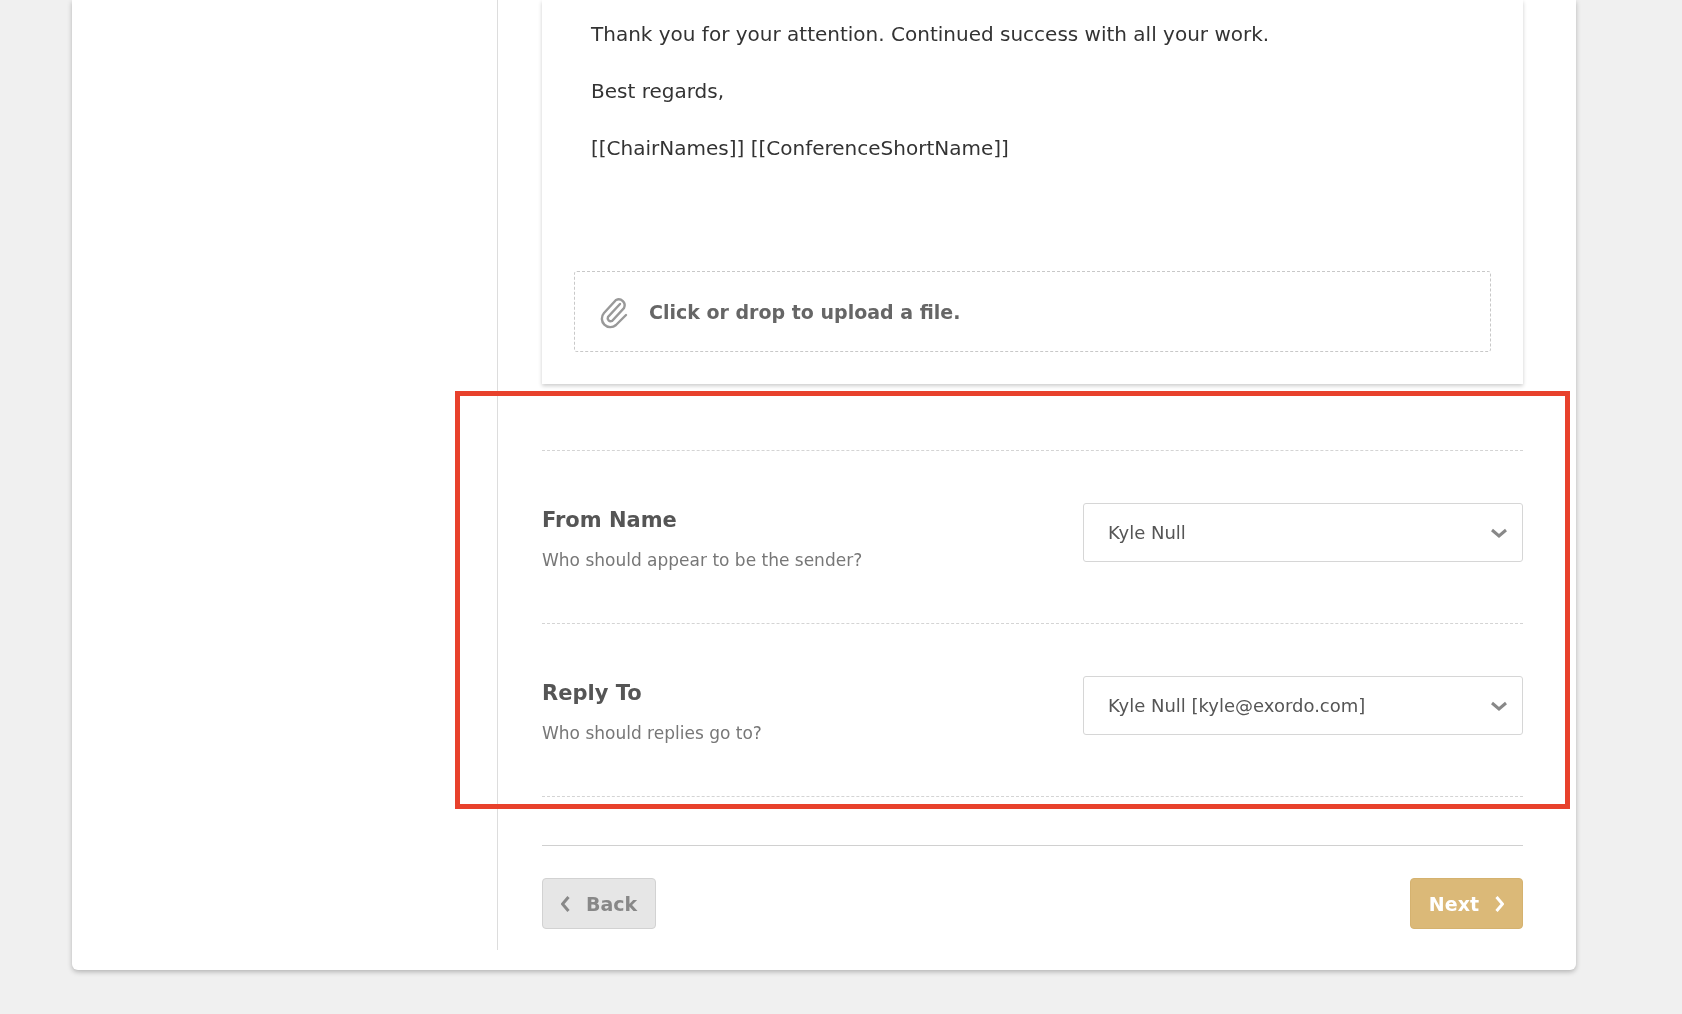 The height and width of the screenshot is (1014, 1682). What do you see at coordinates (805, 311) in the screenshot?
I see `upload-prompt: Click or drop to upload a file.` at bounding box center [805, 311].